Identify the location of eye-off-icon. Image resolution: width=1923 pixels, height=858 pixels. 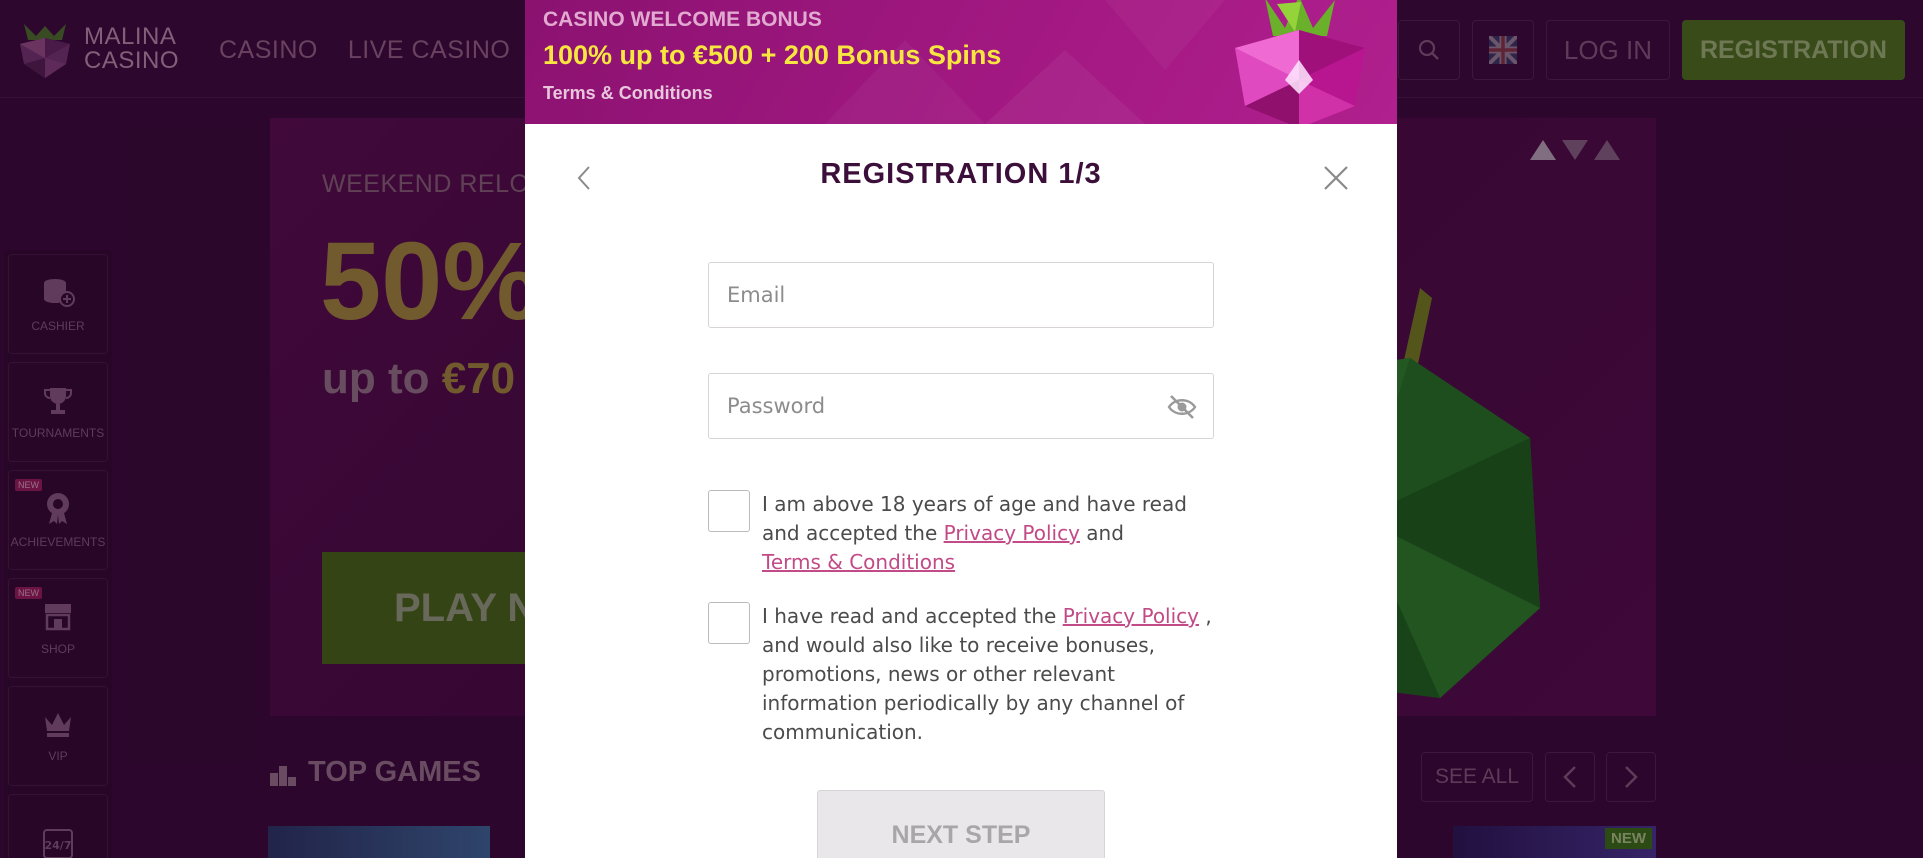
(1182, 407).